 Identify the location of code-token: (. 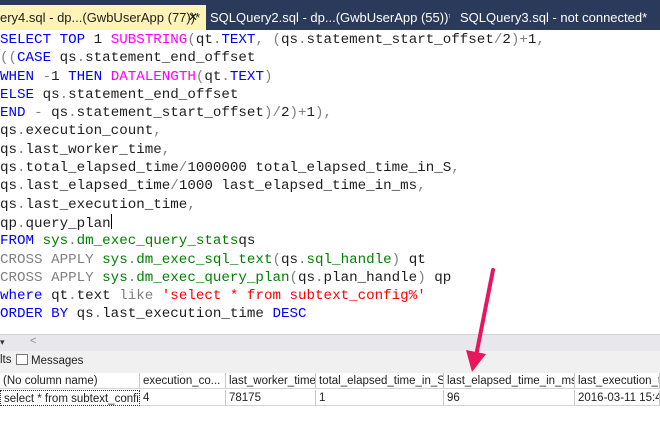
(276, 259).